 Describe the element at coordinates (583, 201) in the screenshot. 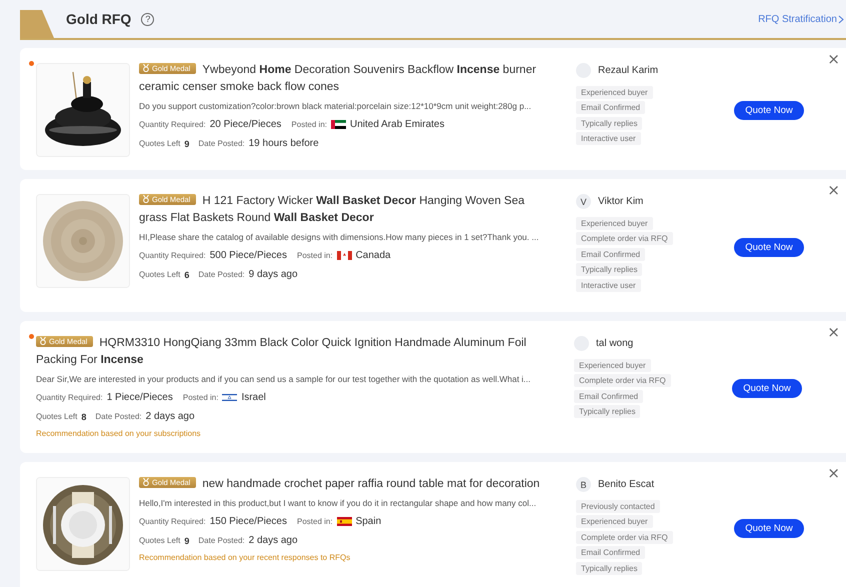

I see `buyer-avatar: V` at that location.